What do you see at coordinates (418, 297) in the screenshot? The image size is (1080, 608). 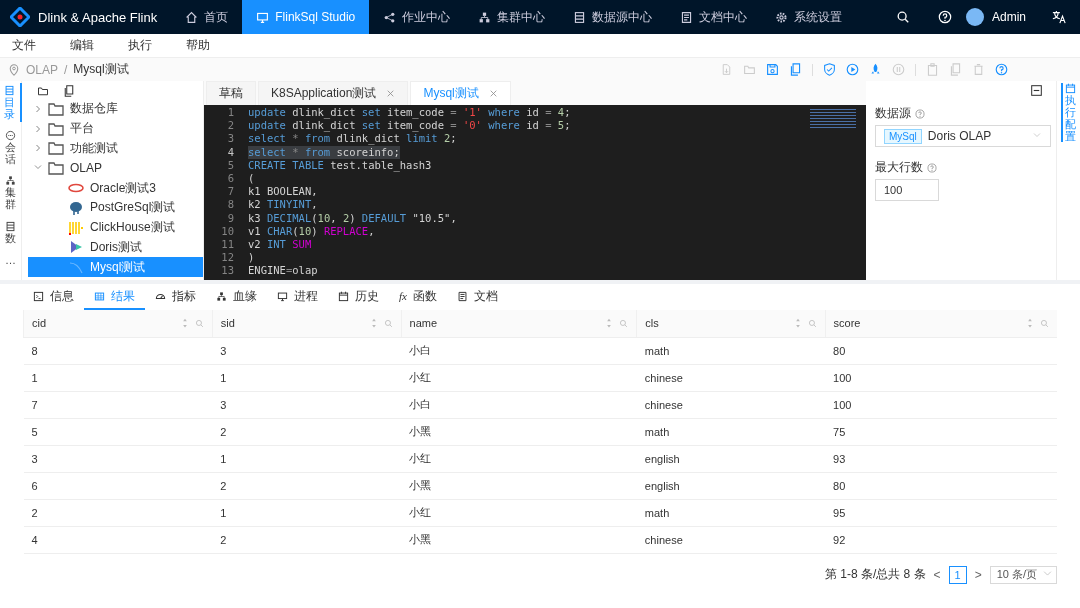 I see `result-tab: fx 函数` at bounding box center [418, 297].